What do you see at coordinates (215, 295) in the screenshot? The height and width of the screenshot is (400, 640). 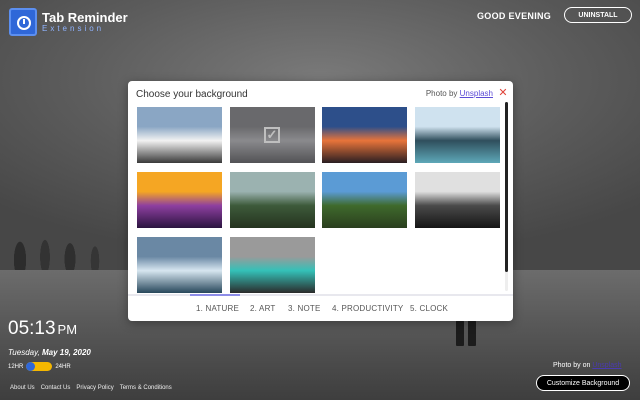 I see `active-tab-indicator` at bounding box center [215, 295].